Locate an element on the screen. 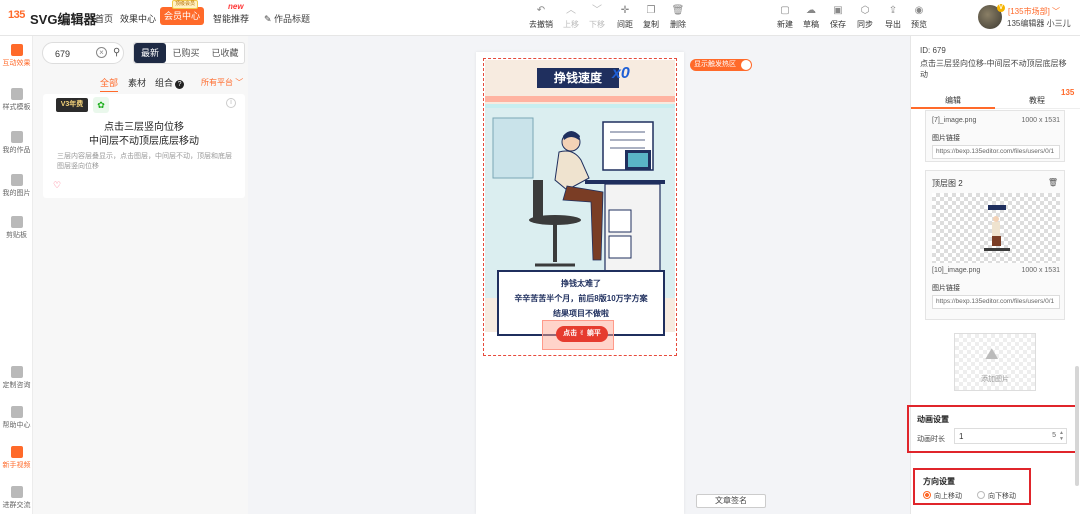 This screenshot has height=514, width=1080. nav-tutorial-videos: 新手视频 is located at coordinates (16, 458).